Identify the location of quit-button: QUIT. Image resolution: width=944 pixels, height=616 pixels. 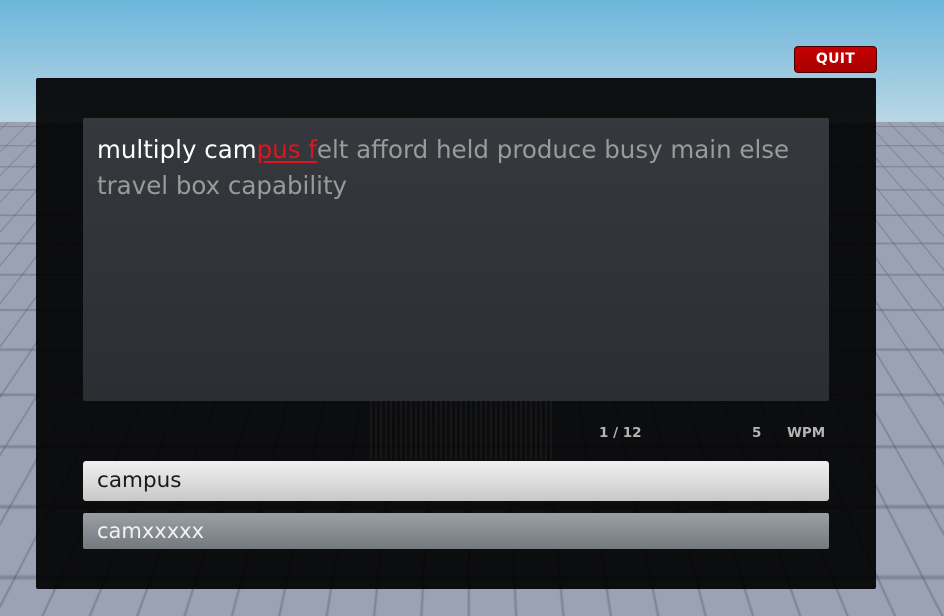
(835, 59).